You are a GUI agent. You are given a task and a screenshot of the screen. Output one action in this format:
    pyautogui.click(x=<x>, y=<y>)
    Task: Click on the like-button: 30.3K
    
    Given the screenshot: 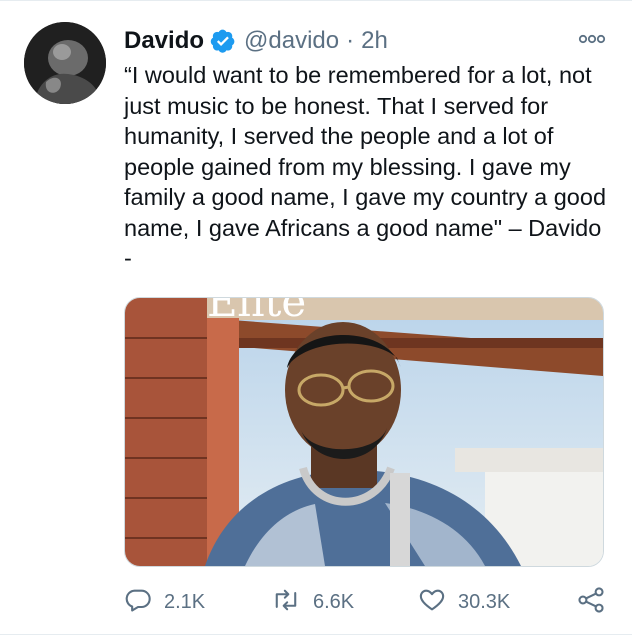 What is the action you would take?
    pyautogui.click(x=464, y=602)
    